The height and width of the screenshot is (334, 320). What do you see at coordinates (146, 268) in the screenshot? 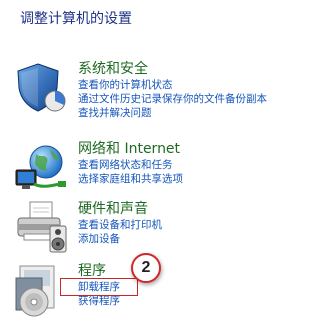
I see `step-number-badge: 2` at bounding box center [146, 268].